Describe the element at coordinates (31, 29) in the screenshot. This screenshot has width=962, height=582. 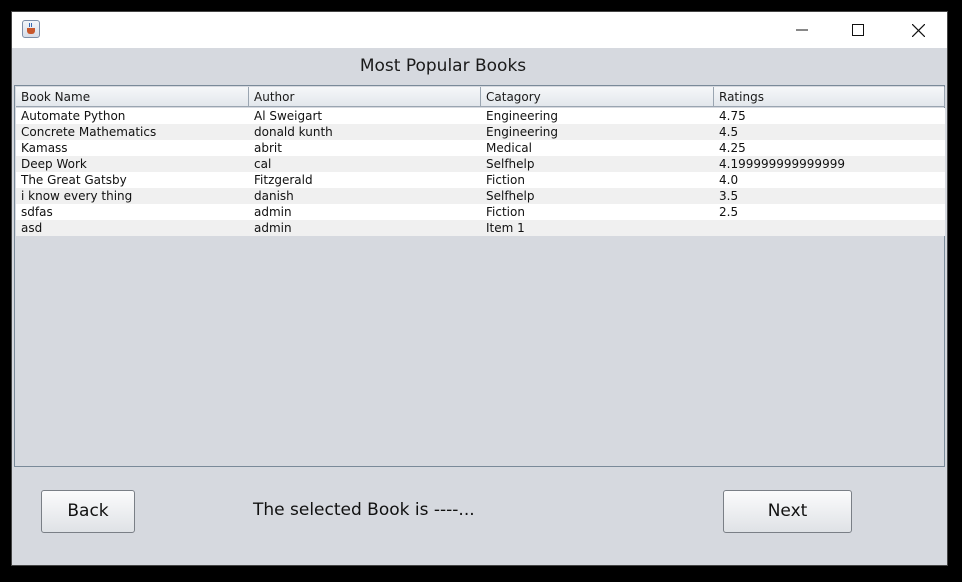
I see `java-cup-icon` at that location.